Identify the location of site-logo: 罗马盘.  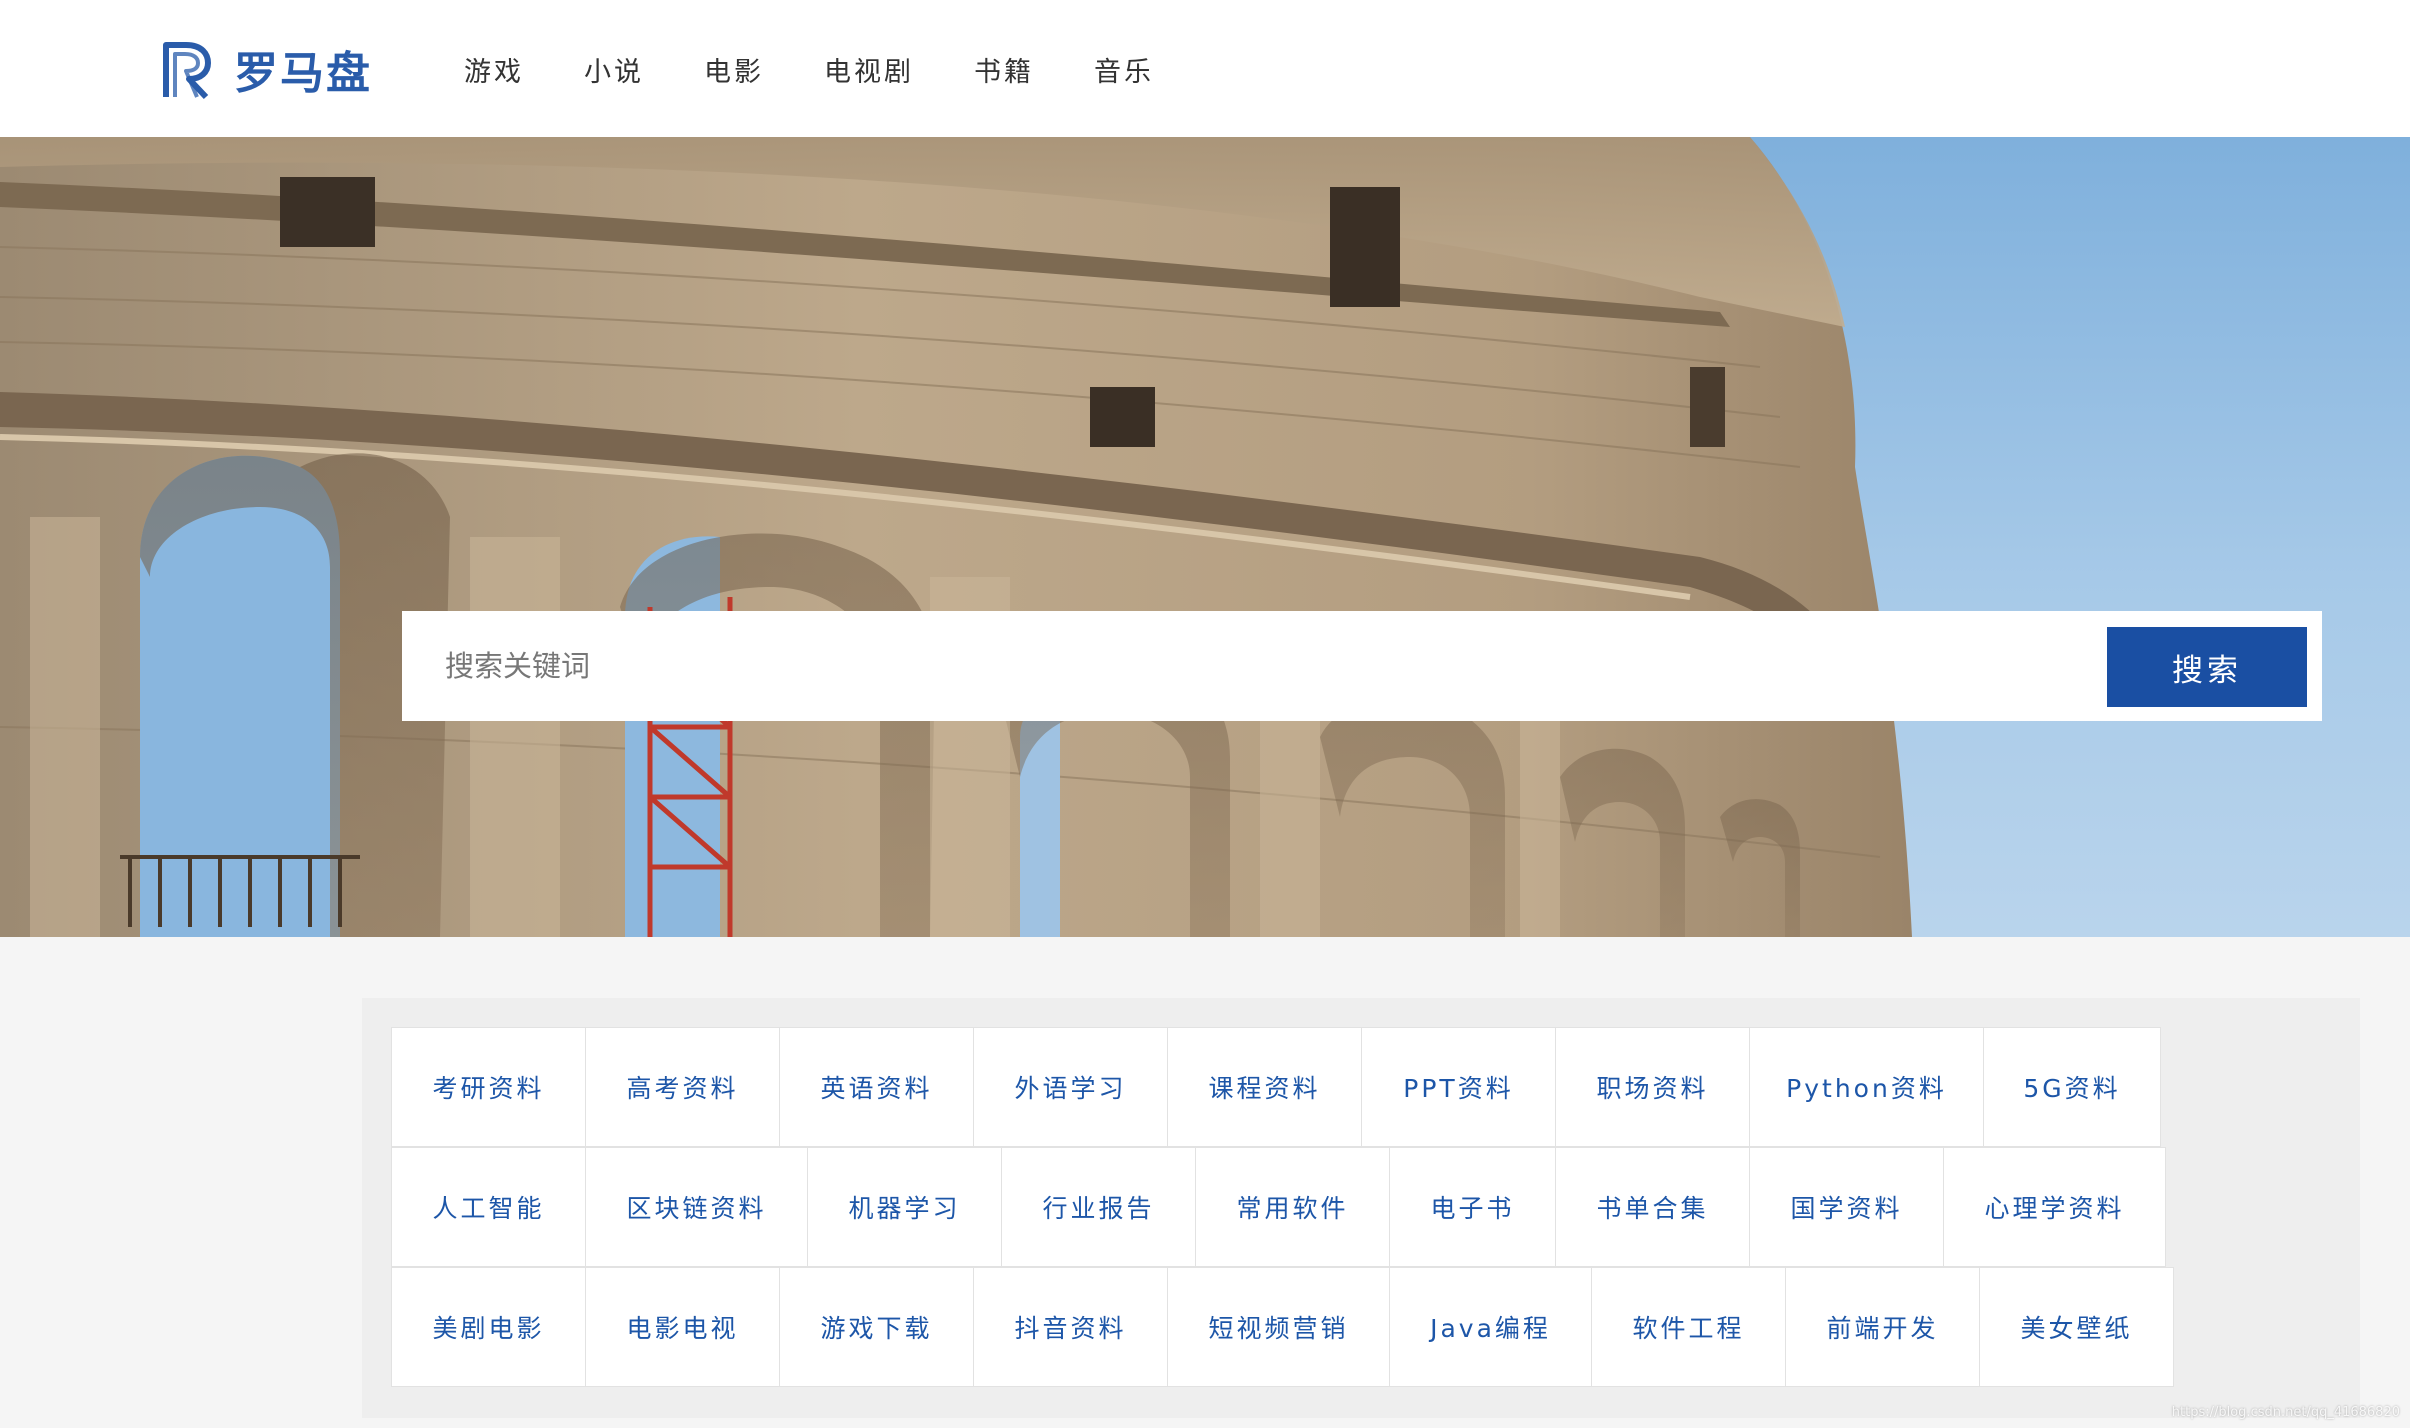
(266, 69).